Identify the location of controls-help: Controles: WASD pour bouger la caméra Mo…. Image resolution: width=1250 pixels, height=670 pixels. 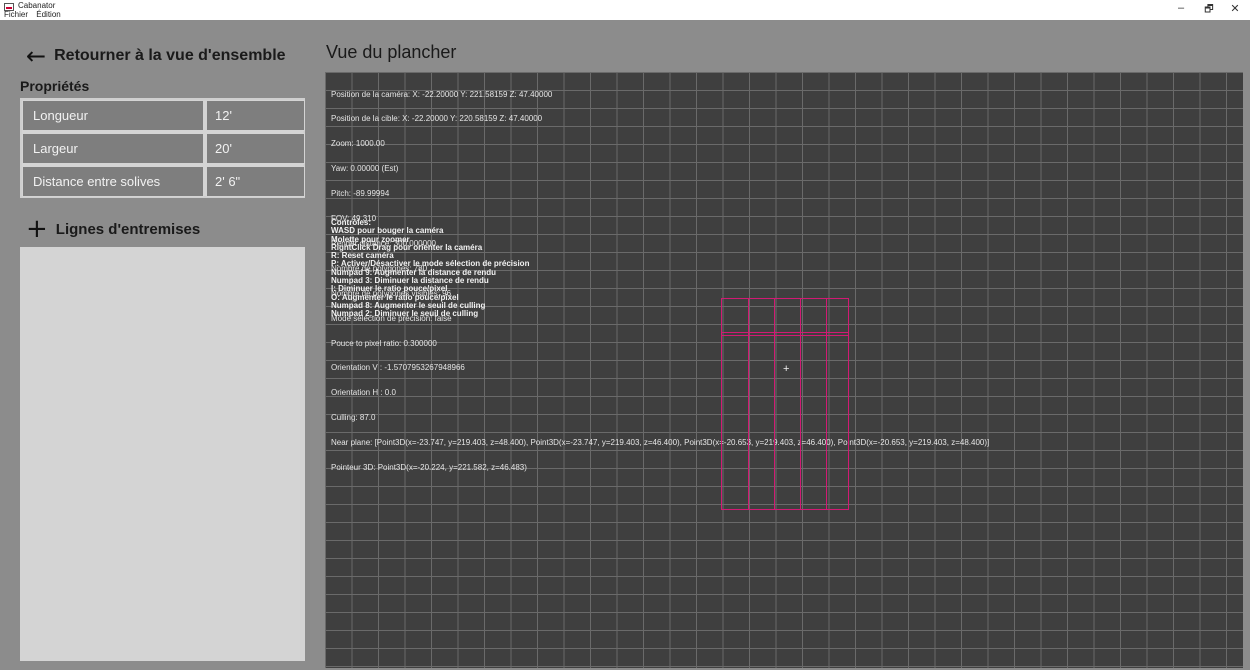
(430, 268).